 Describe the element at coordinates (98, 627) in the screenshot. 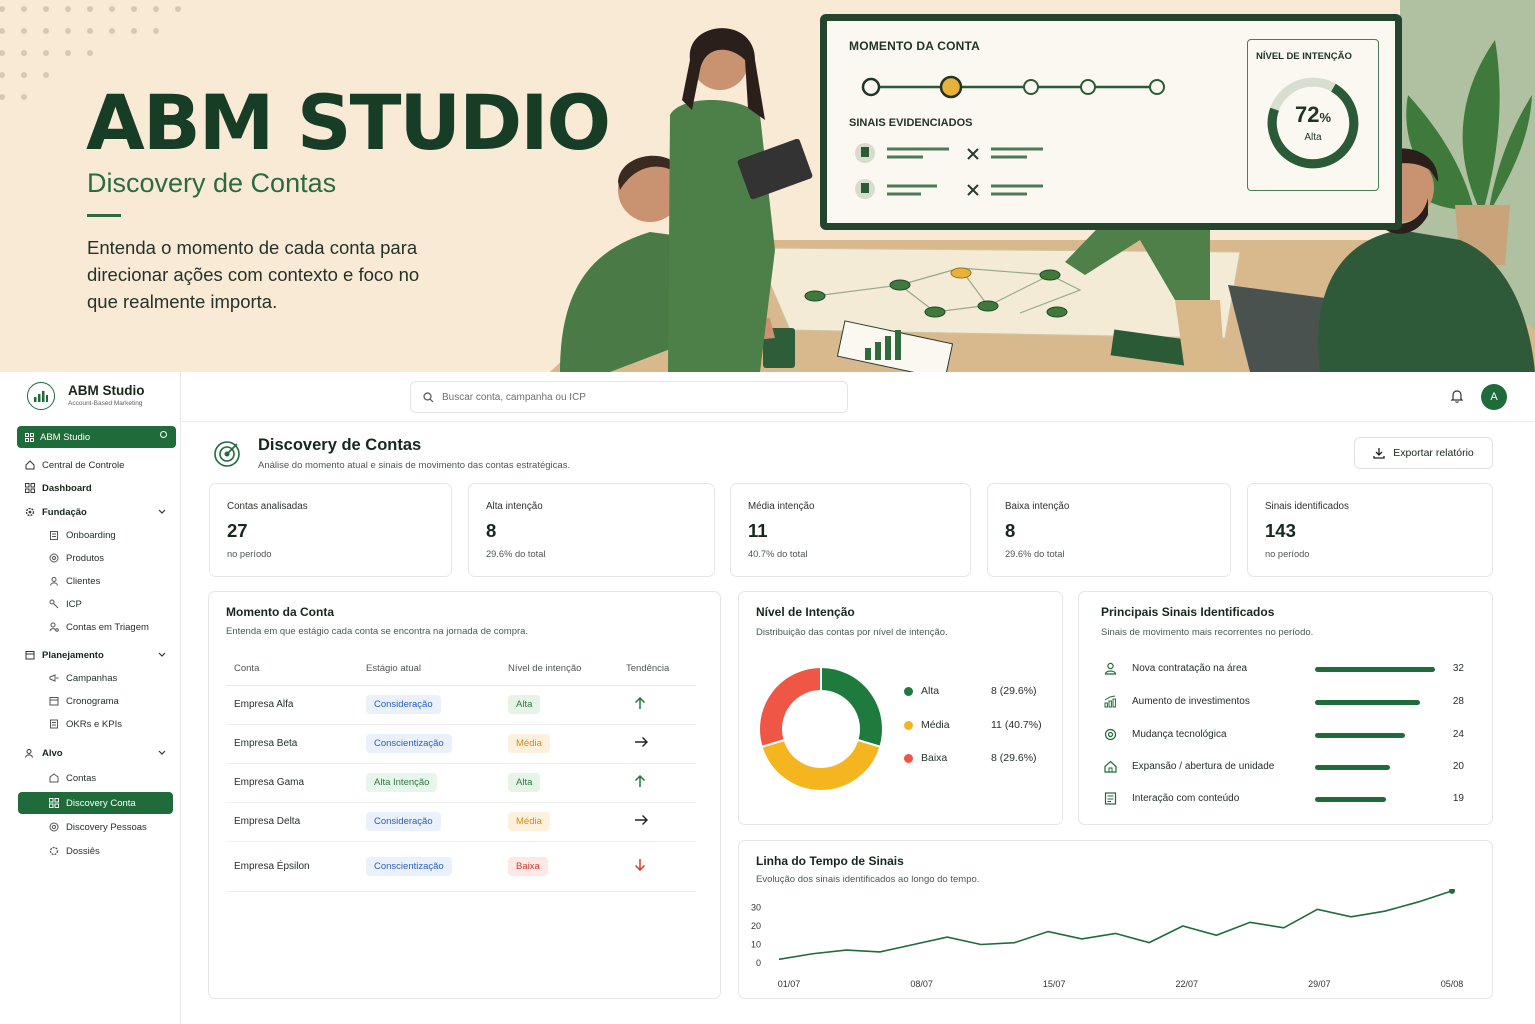

I see `sidebar-item-triagem: Contas em Triagem` at that location.